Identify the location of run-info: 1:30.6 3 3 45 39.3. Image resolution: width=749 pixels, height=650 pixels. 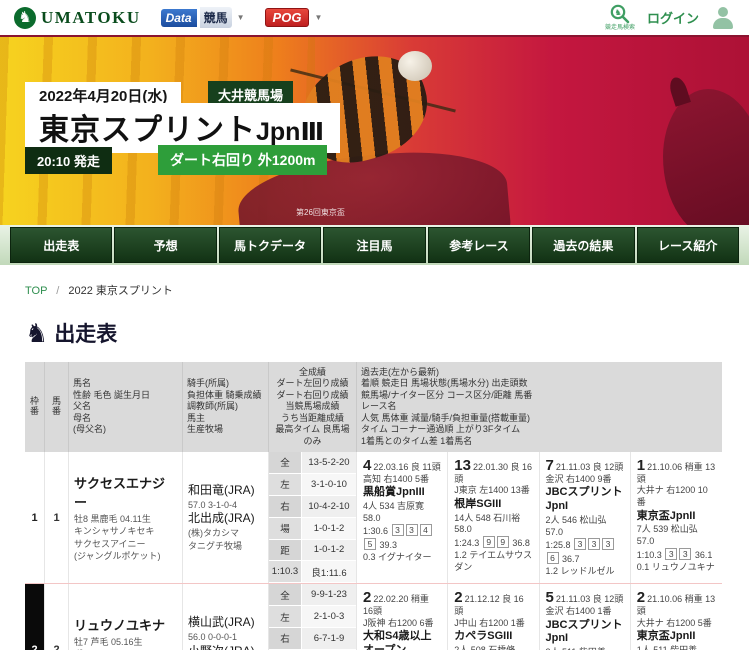
(402, 537).